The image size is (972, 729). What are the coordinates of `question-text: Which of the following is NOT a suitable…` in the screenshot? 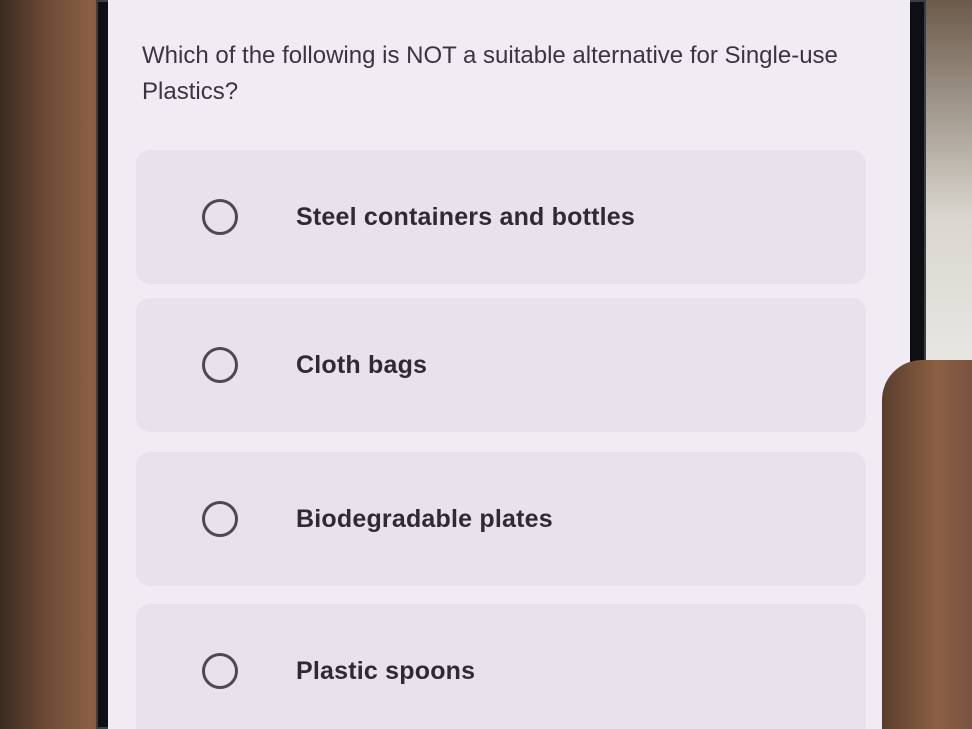 It's located at (490, 73).